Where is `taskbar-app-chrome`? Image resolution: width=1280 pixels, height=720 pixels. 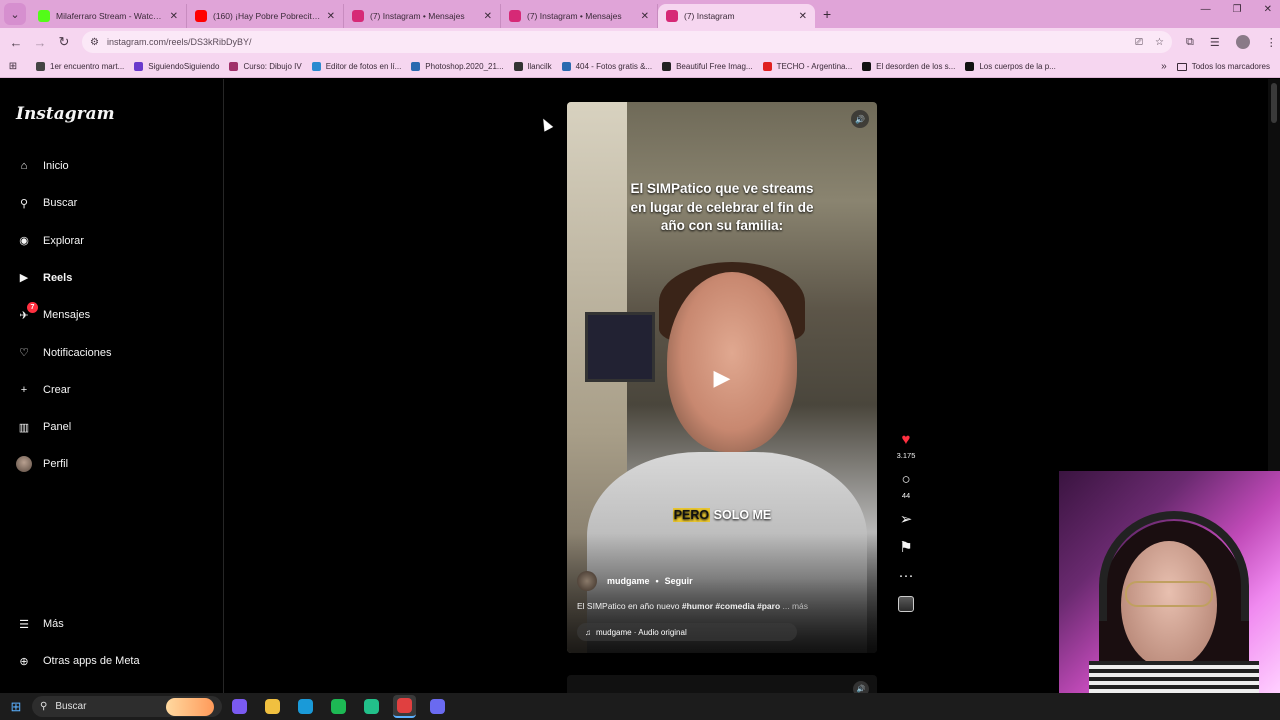
taskbar-app-chrome is located at coordinates (404, 706).